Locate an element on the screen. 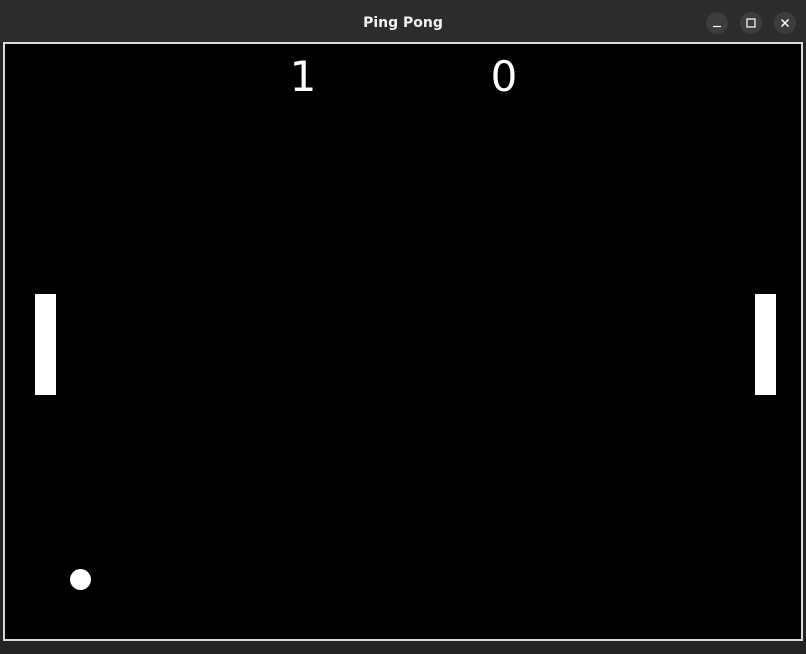 Image resolution: width=806 pixels, height=654 pixels. maximize-icon is located at coordinates (751, 23).